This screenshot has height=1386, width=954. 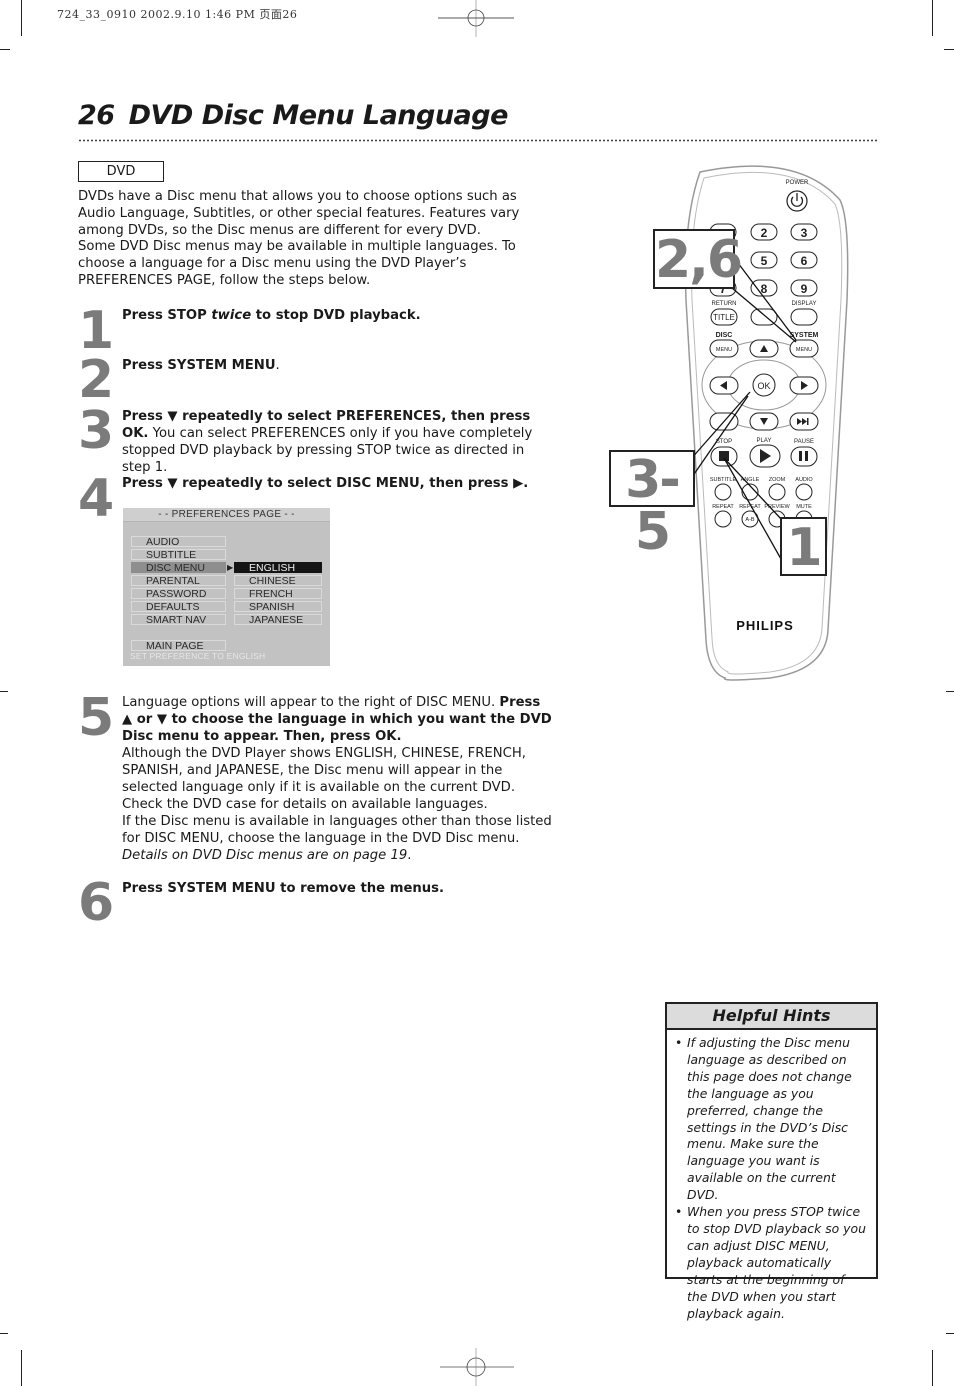 I want to click on display-button, so click(x=804, y=317).